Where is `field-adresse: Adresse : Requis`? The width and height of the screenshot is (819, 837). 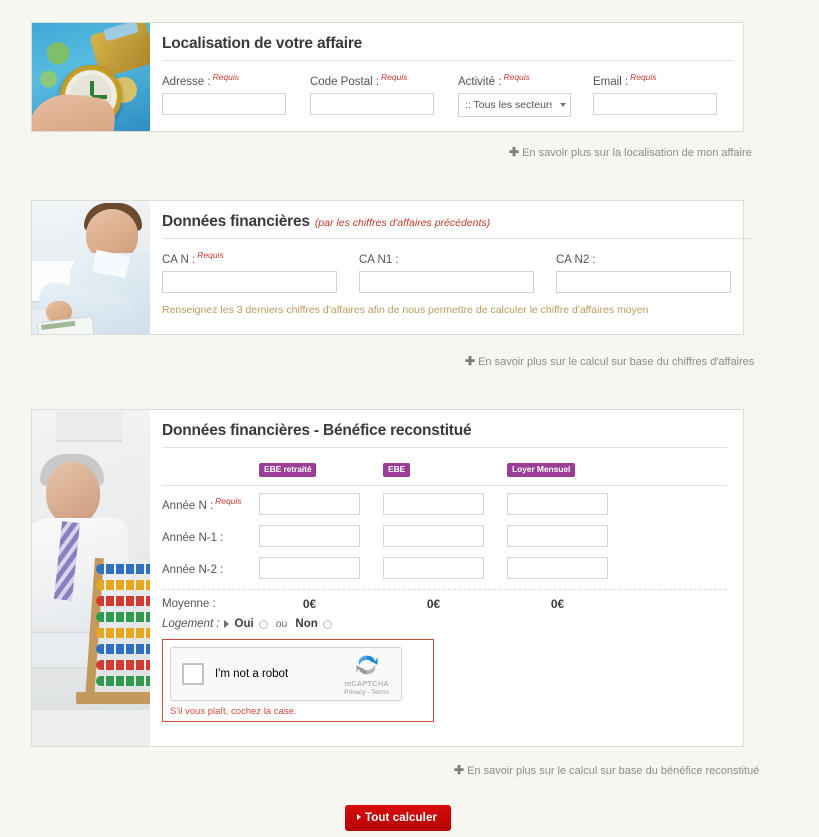
field-adresse: Adresse : Requis is located at coordinates (236, 94).